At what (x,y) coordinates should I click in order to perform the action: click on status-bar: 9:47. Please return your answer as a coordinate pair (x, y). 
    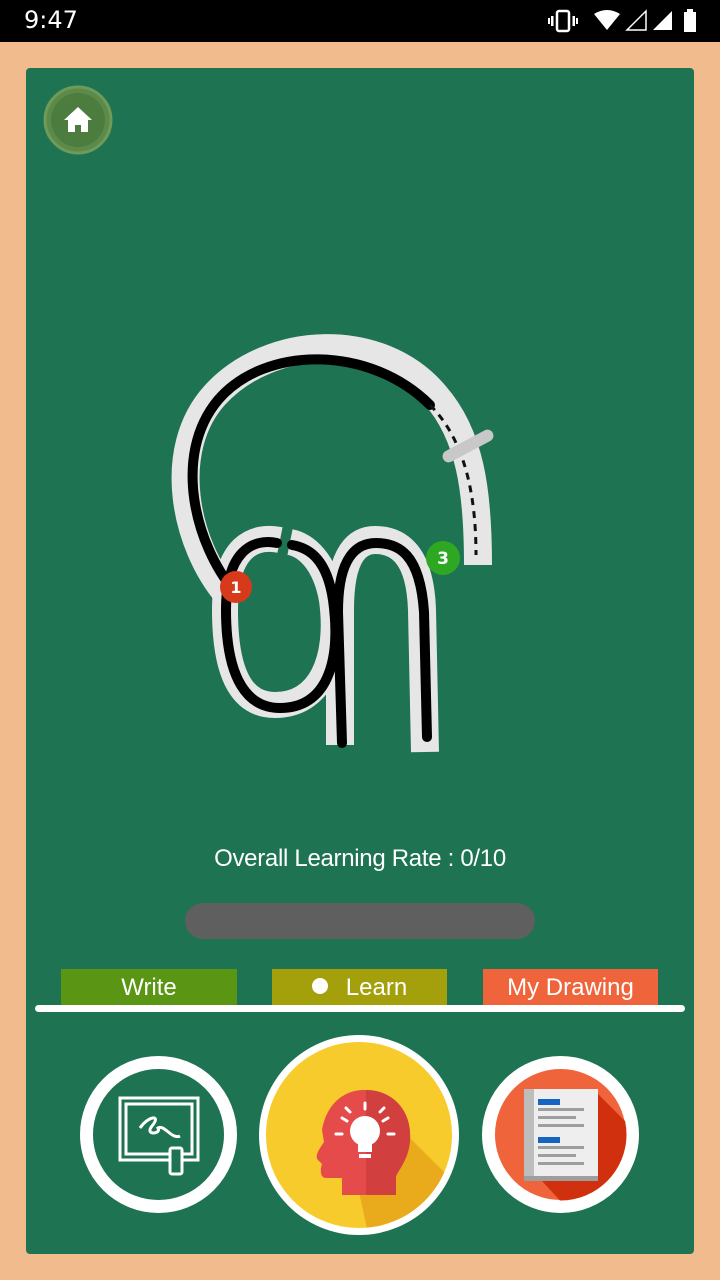
    Looking at the image, I should click on (360, 21).